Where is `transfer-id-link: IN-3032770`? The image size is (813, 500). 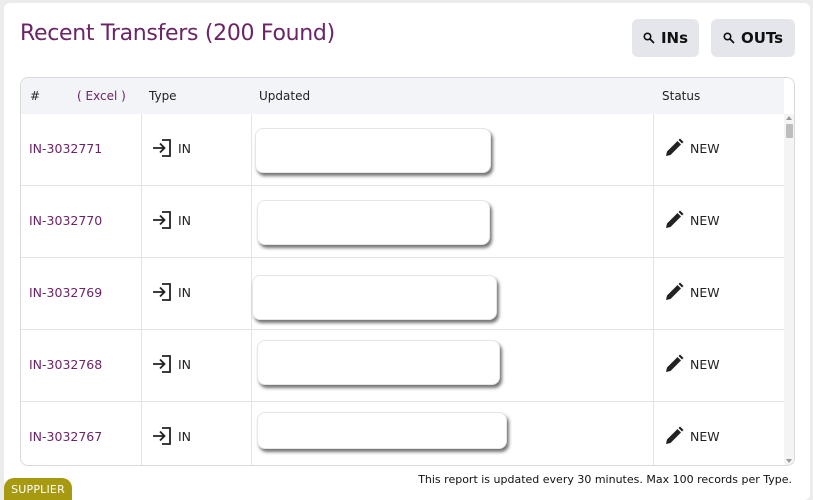 transfer-id-link: IN-3032770 is located at coordinates (65, 220).